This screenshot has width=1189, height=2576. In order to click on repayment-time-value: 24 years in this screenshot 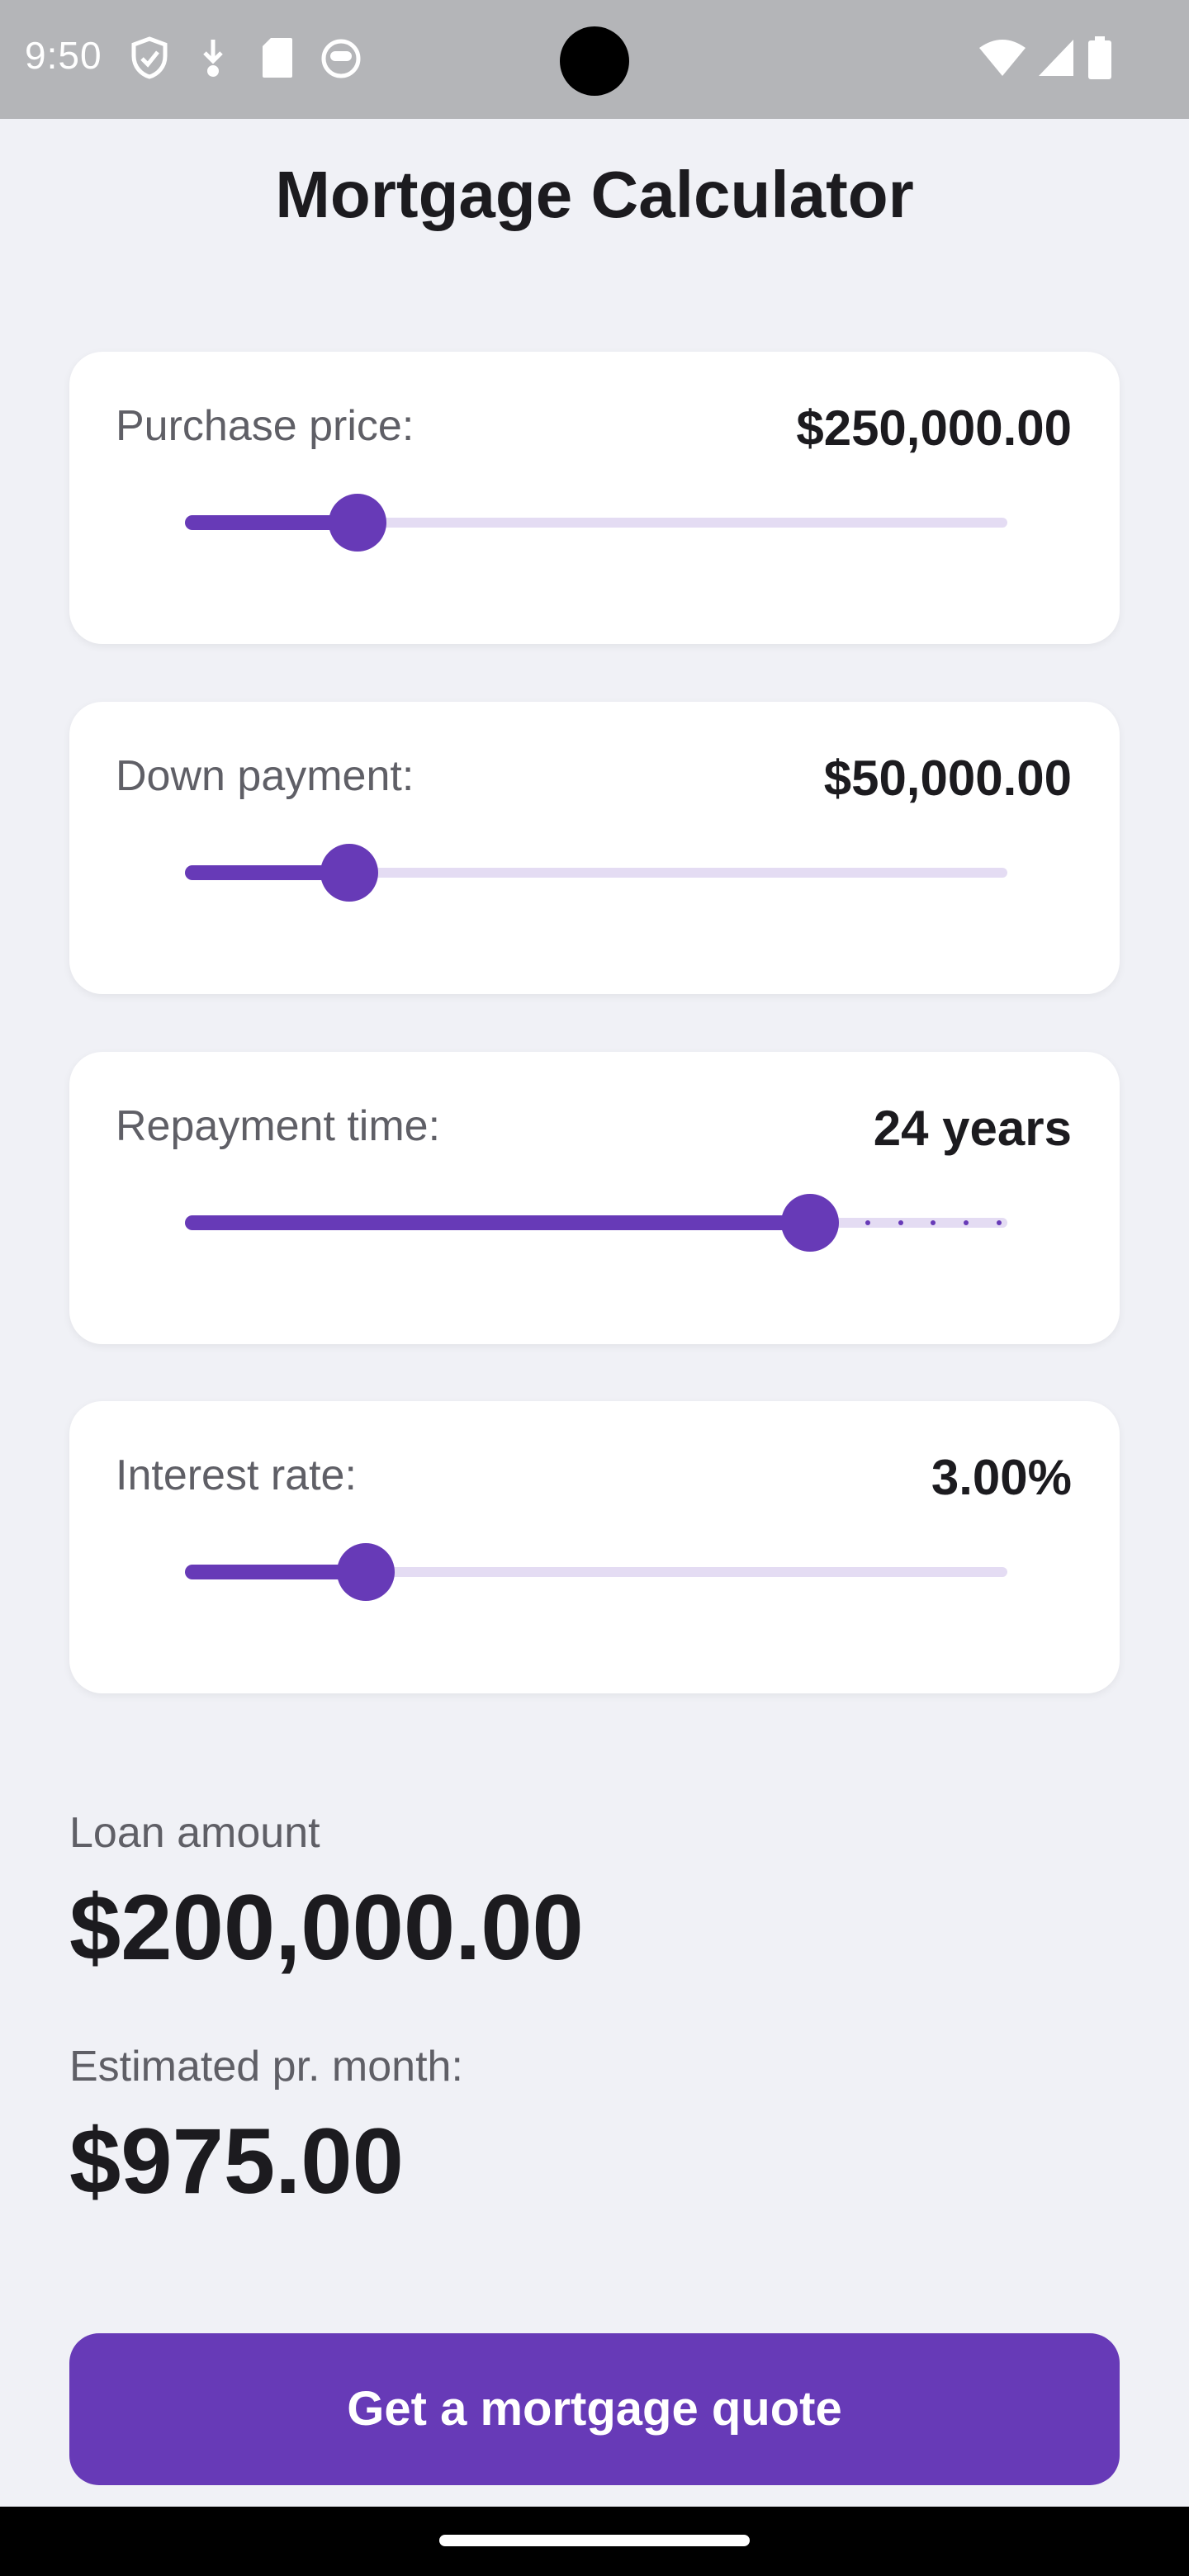, I will do `click(972, 1128)`.